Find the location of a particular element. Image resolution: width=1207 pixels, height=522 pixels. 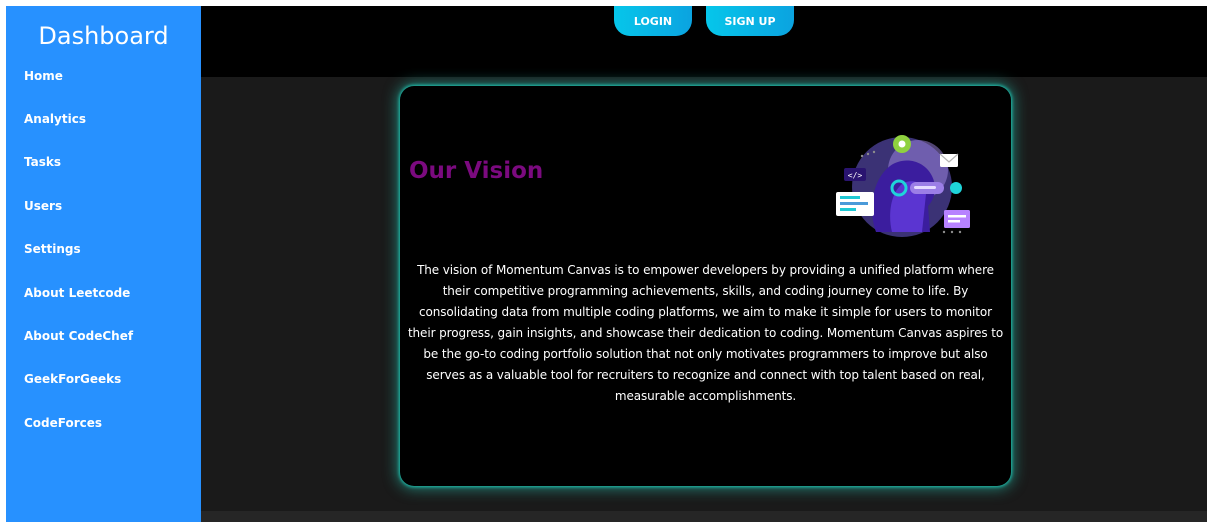

sidebar-item-about-leetcode: About Leetcode is located at coordinates (77, 293).